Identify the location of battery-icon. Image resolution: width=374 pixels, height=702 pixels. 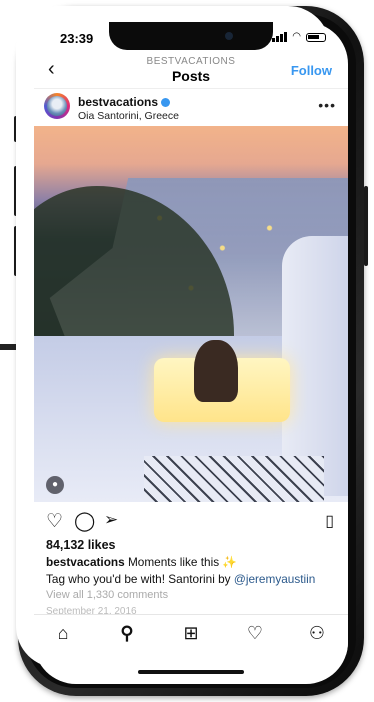
(316, 37).